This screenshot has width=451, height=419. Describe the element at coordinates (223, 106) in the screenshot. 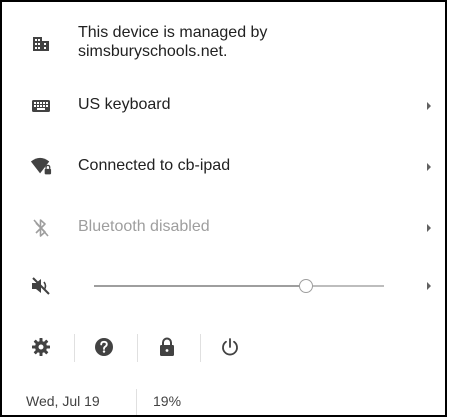

I see `keyboard-row: US keyboard` at that location.